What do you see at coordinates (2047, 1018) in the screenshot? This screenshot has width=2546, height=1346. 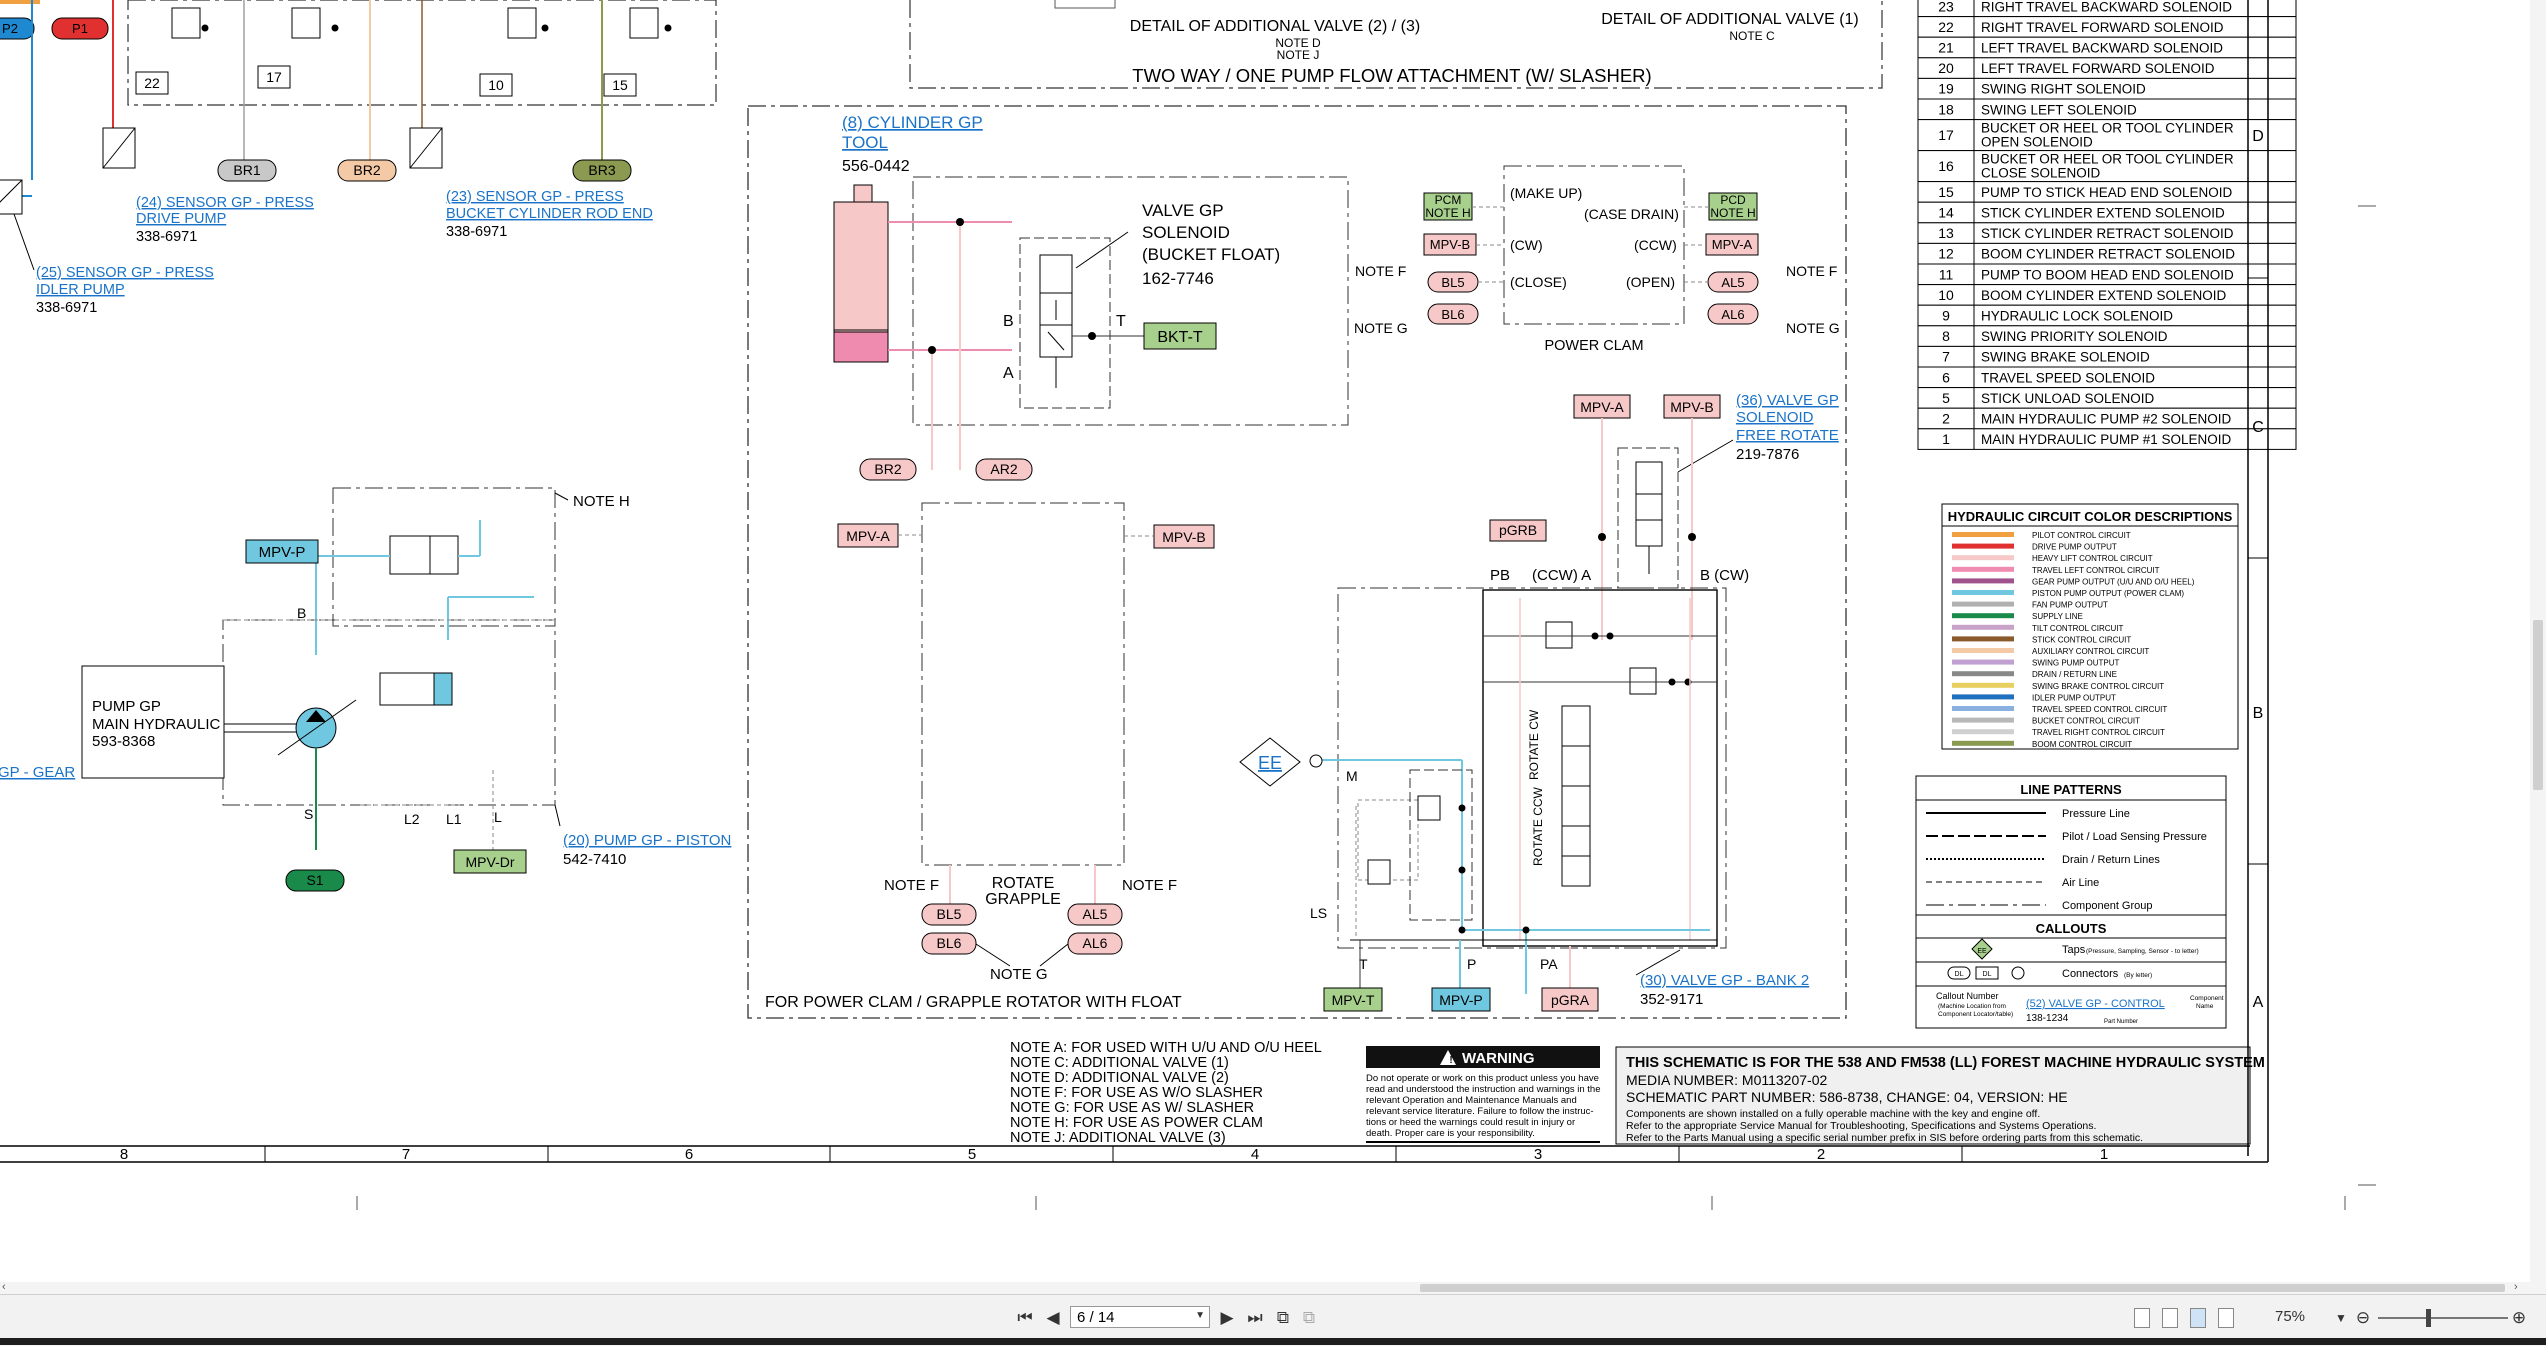 I see `svg-text: 138-1234` at bounding box center [2047, 1018].